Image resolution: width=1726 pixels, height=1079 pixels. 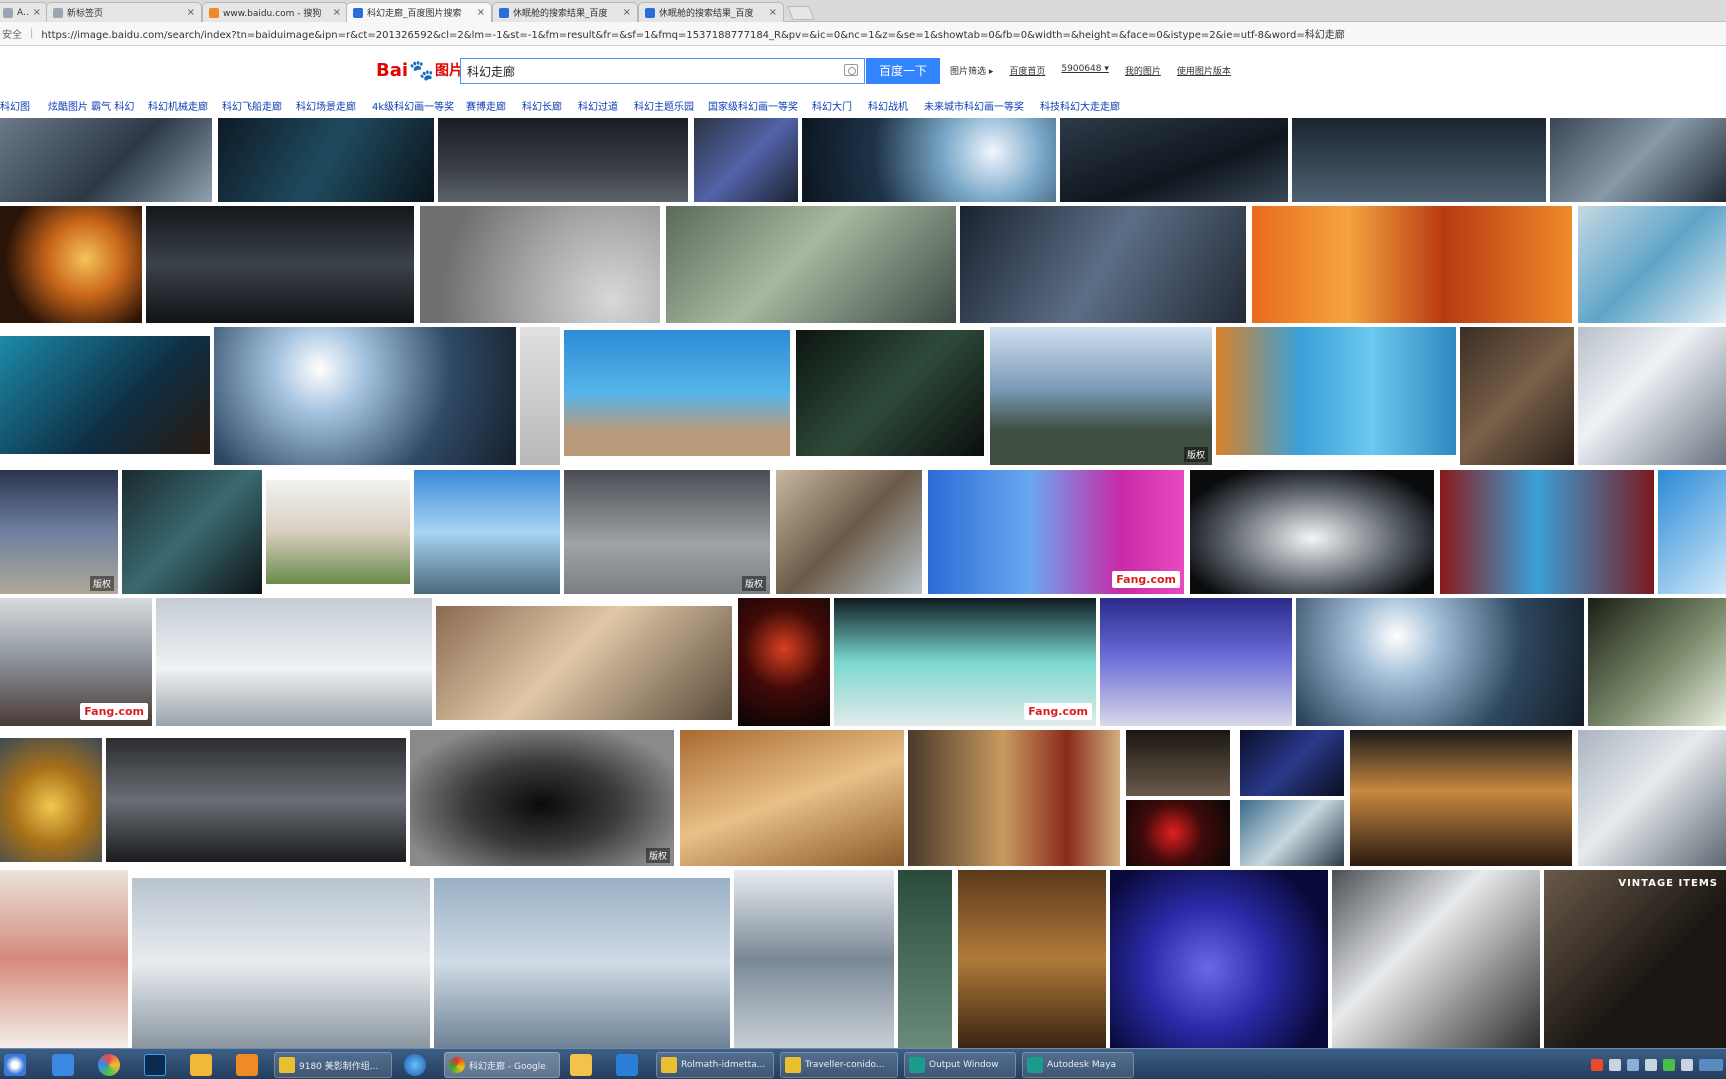 I want to click on related-keyword: 赛博走廊, so click(x=486, y=105).